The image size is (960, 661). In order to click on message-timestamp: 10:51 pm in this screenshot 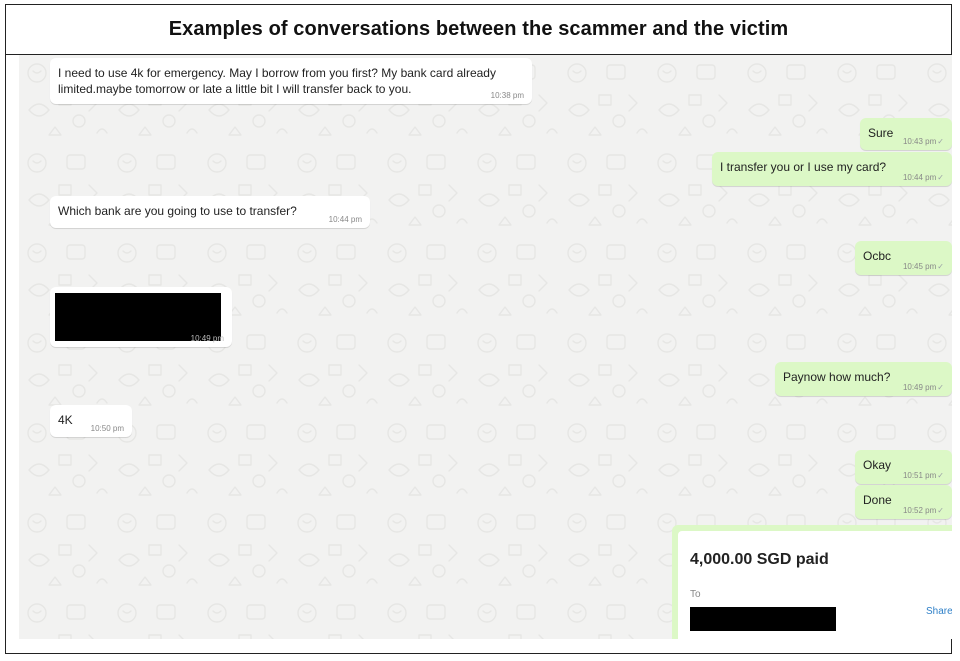, I will do `click(919, 475)`.